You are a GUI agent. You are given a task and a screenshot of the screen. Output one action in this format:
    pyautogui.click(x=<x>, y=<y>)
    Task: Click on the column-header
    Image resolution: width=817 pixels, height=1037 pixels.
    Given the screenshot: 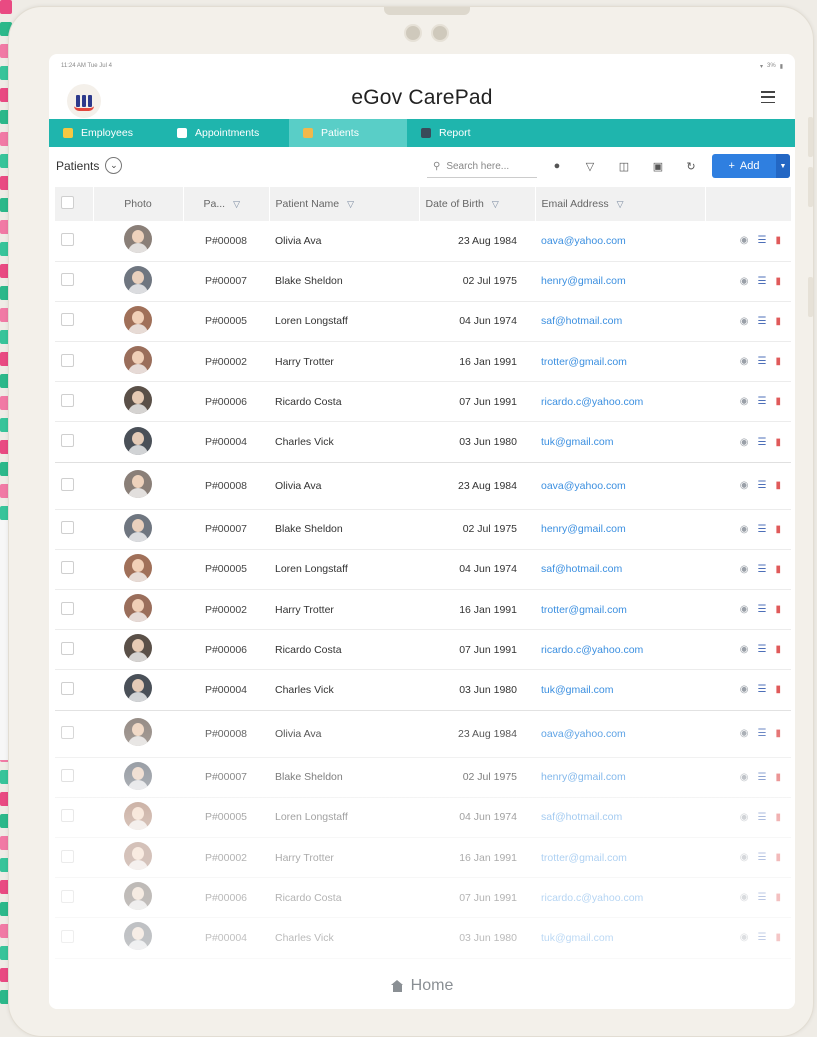 What is the action you would take?
    pyautogui.click(x=748, y=204)
    